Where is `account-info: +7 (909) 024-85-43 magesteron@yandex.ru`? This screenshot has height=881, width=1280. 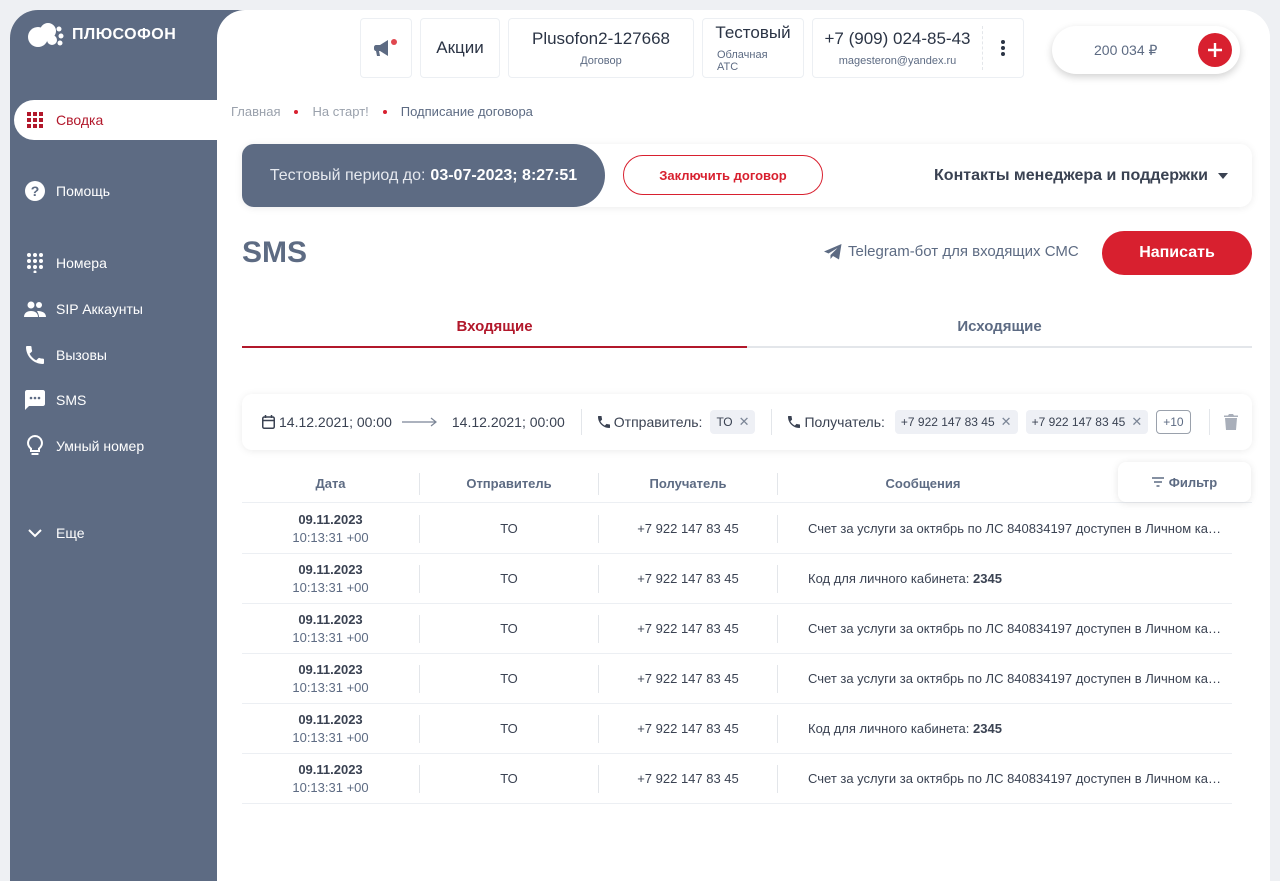 account-info: +7 (909) 024-85-43 magesteron@yandex.ru is located at coordinates (918, 48).